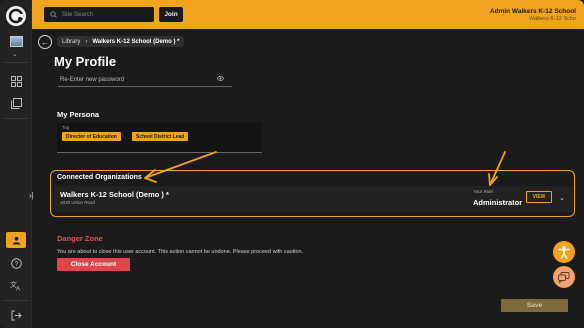 The width and height of the screenshot is (584, 328). Describe the element at coordinates (99, 177) in the screenshot. I see `connected-orgs-title: Connected Organizations` at that location.